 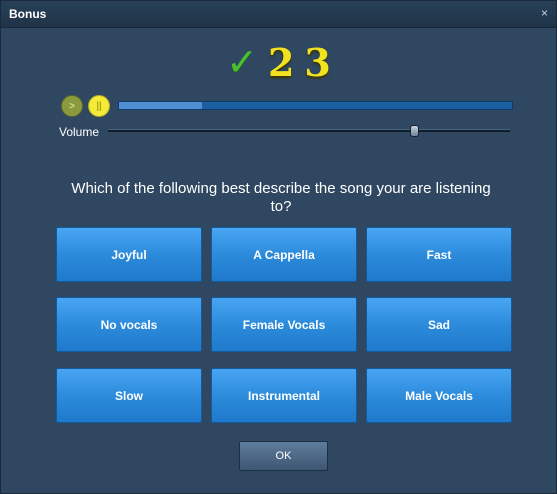 What do you see at coordinates (439, 324) in the screenshot?
I see `answer-button-sad: Sad` at bounding box center [439, 324].